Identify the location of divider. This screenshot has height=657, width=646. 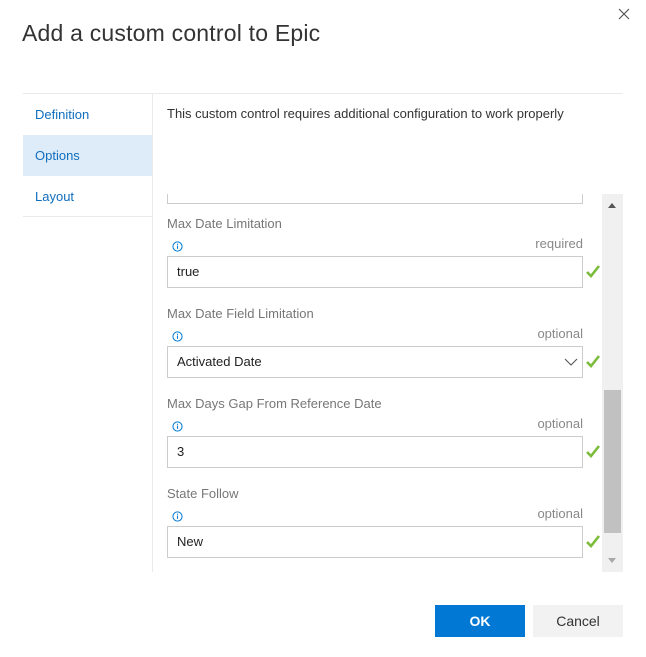
(87, 216).